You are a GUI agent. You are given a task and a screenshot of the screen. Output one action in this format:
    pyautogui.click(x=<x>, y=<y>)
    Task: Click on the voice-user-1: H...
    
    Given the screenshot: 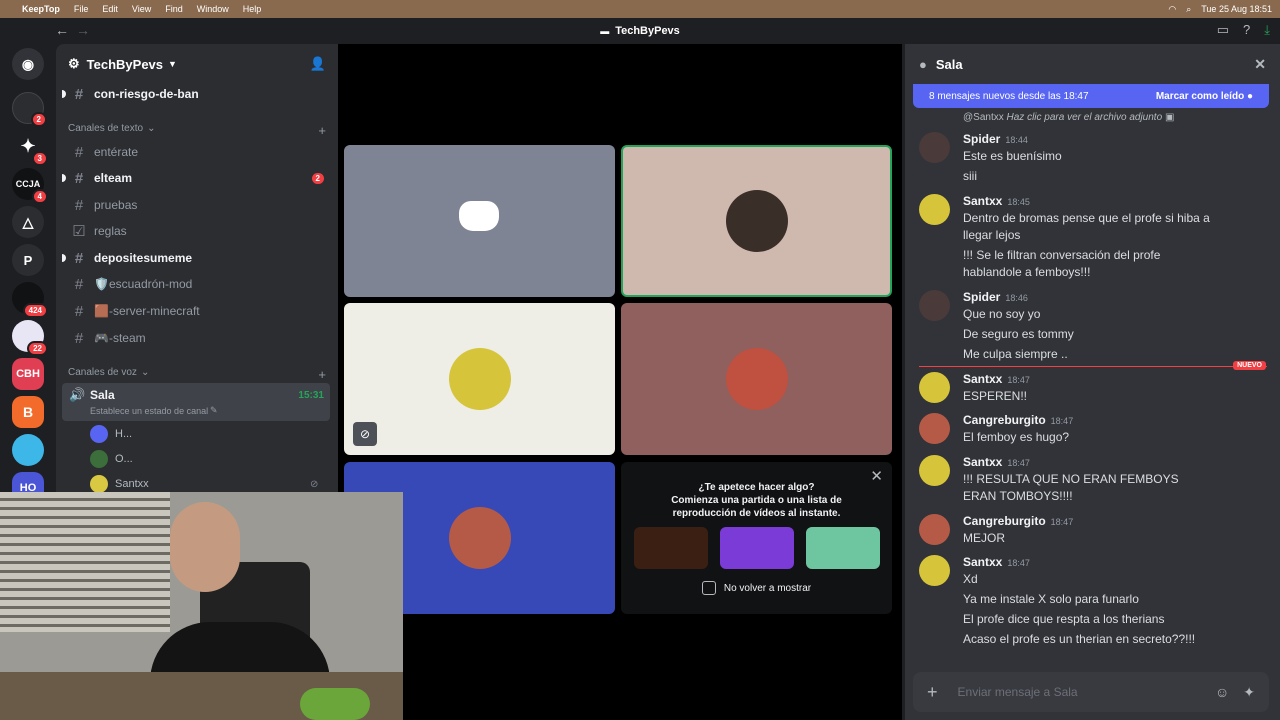 What is the action you would take?
    pyautogui.click(x=111, y=434)
    